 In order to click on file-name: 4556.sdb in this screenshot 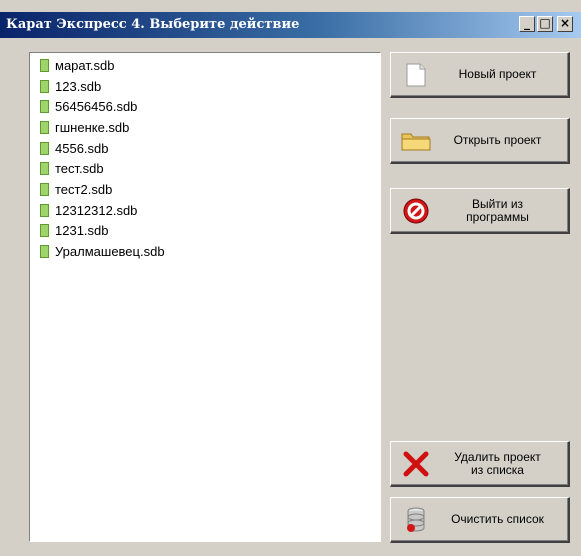, I will do `click(82, 148)`.